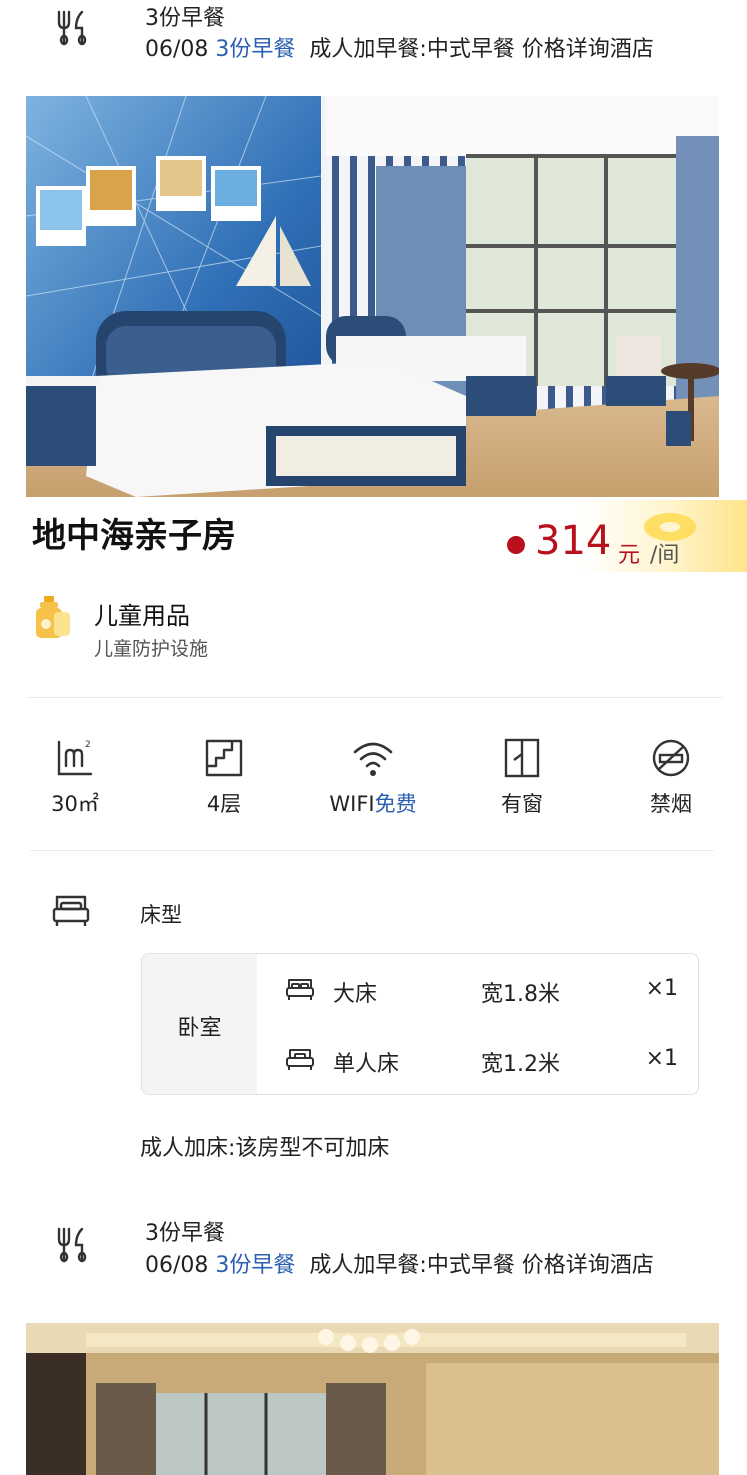 This screenshot has width=747, height=1475. I want to click on facility-no-smoking: 禁烟, so click(671, 777).